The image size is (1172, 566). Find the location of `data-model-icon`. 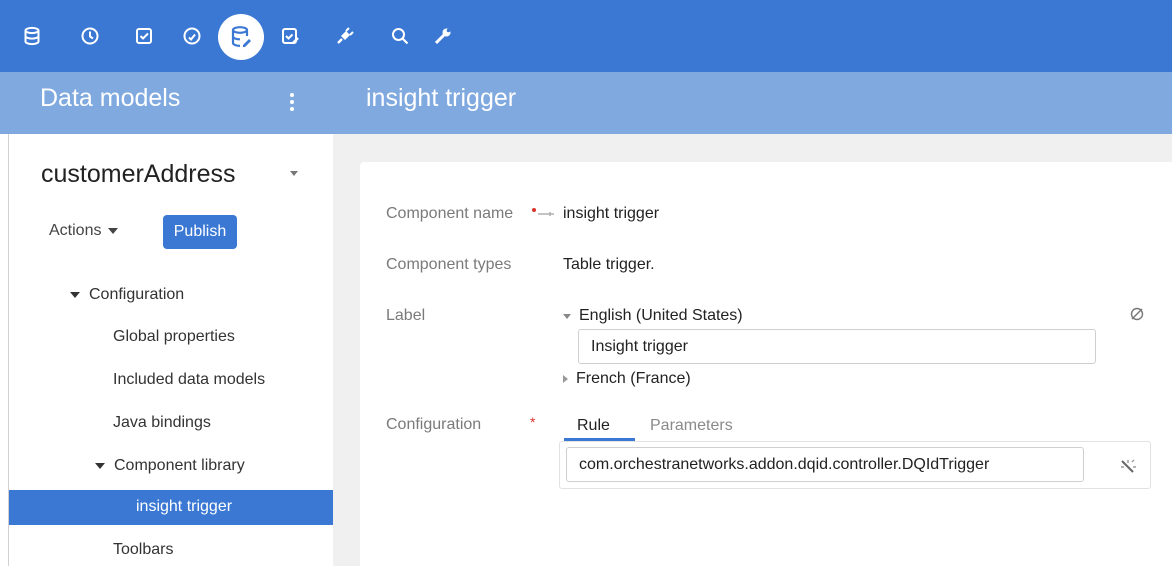

data-model-icon is located at coordinates (241, 37).